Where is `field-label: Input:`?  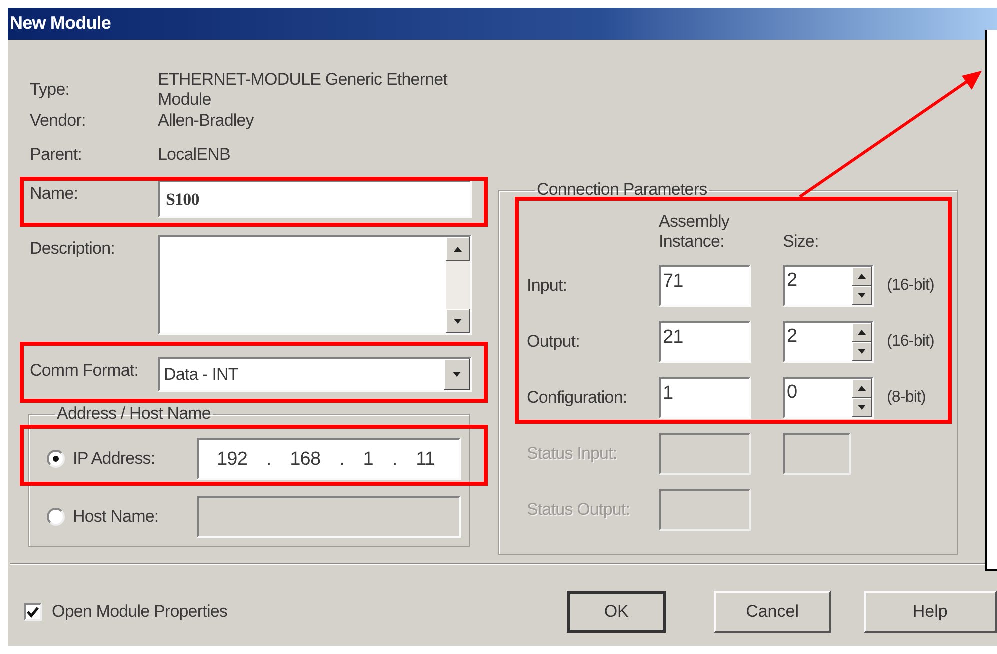 field-label: Input: is located at coordinates (547, 286).